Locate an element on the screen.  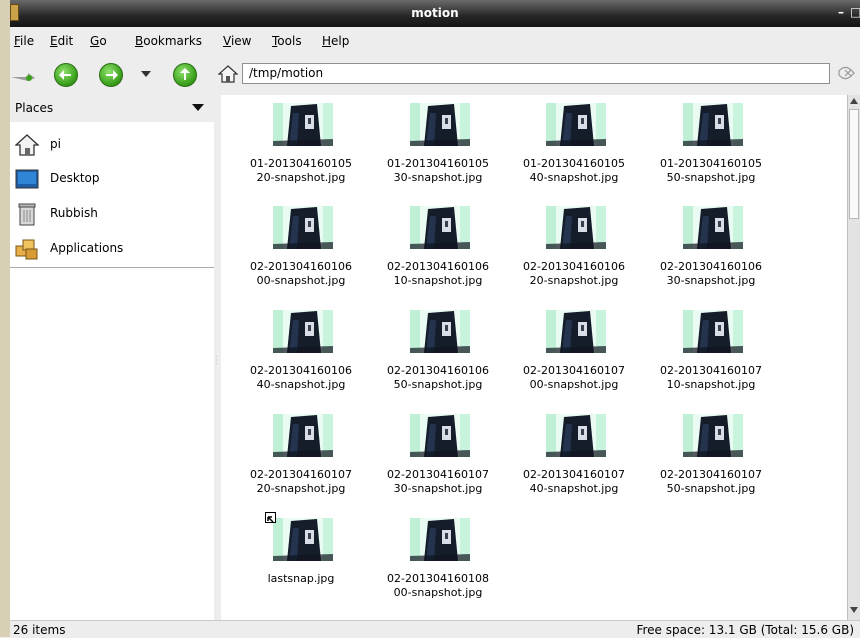
minimize-button: – is located at coordinates (841, 12).